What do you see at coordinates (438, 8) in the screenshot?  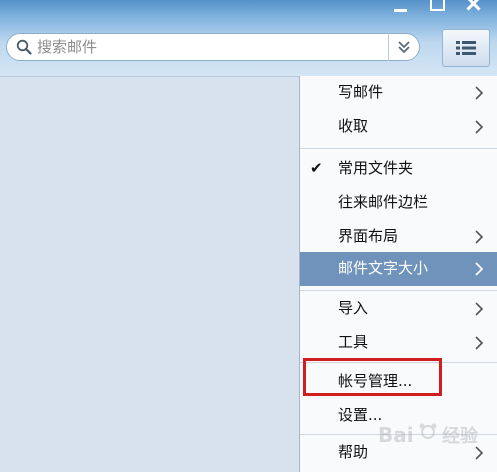 I see `maximize-icon` at bounding box center [438, 8].